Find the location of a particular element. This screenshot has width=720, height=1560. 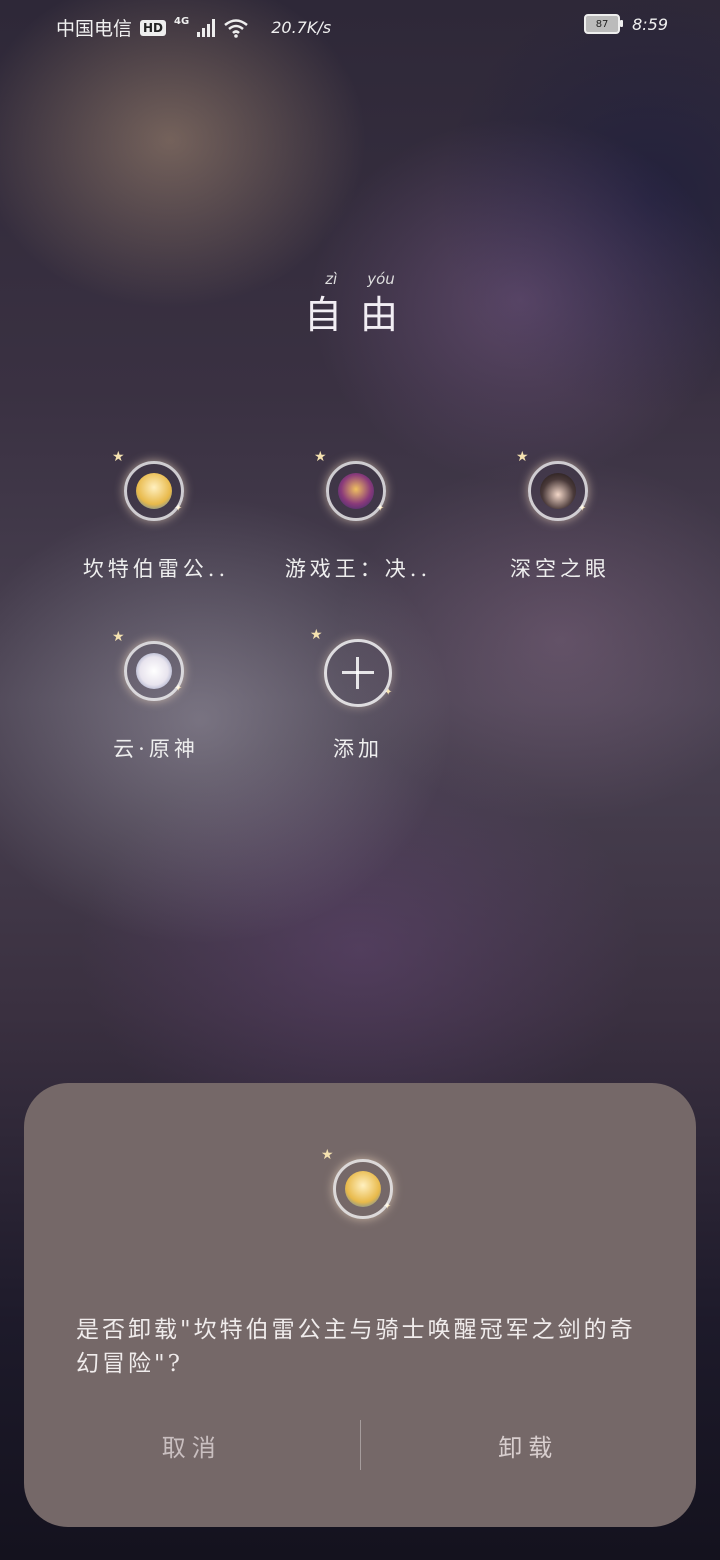

app-label: 云·原神 is located at coordinates (156, 749).